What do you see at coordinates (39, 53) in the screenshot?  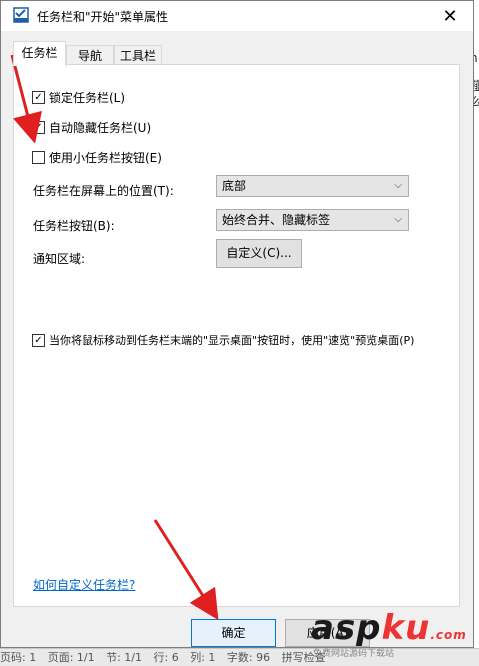 I see `tab-taskbar: 任务栏` at bounding box center [39, 53].